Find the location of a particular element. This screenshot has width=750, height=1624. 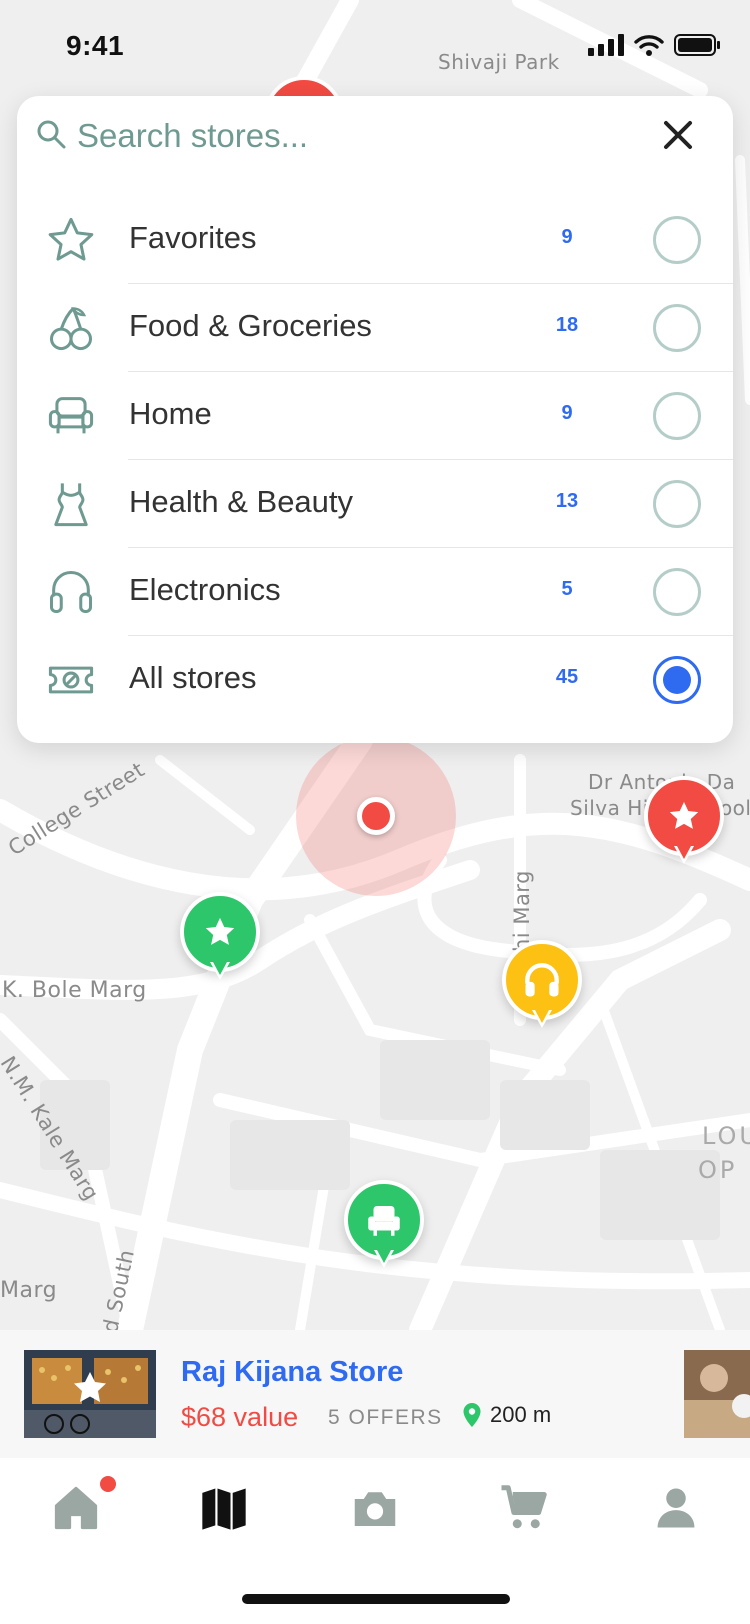

store-thumbnail-next is located at coordinates (717, 1394).